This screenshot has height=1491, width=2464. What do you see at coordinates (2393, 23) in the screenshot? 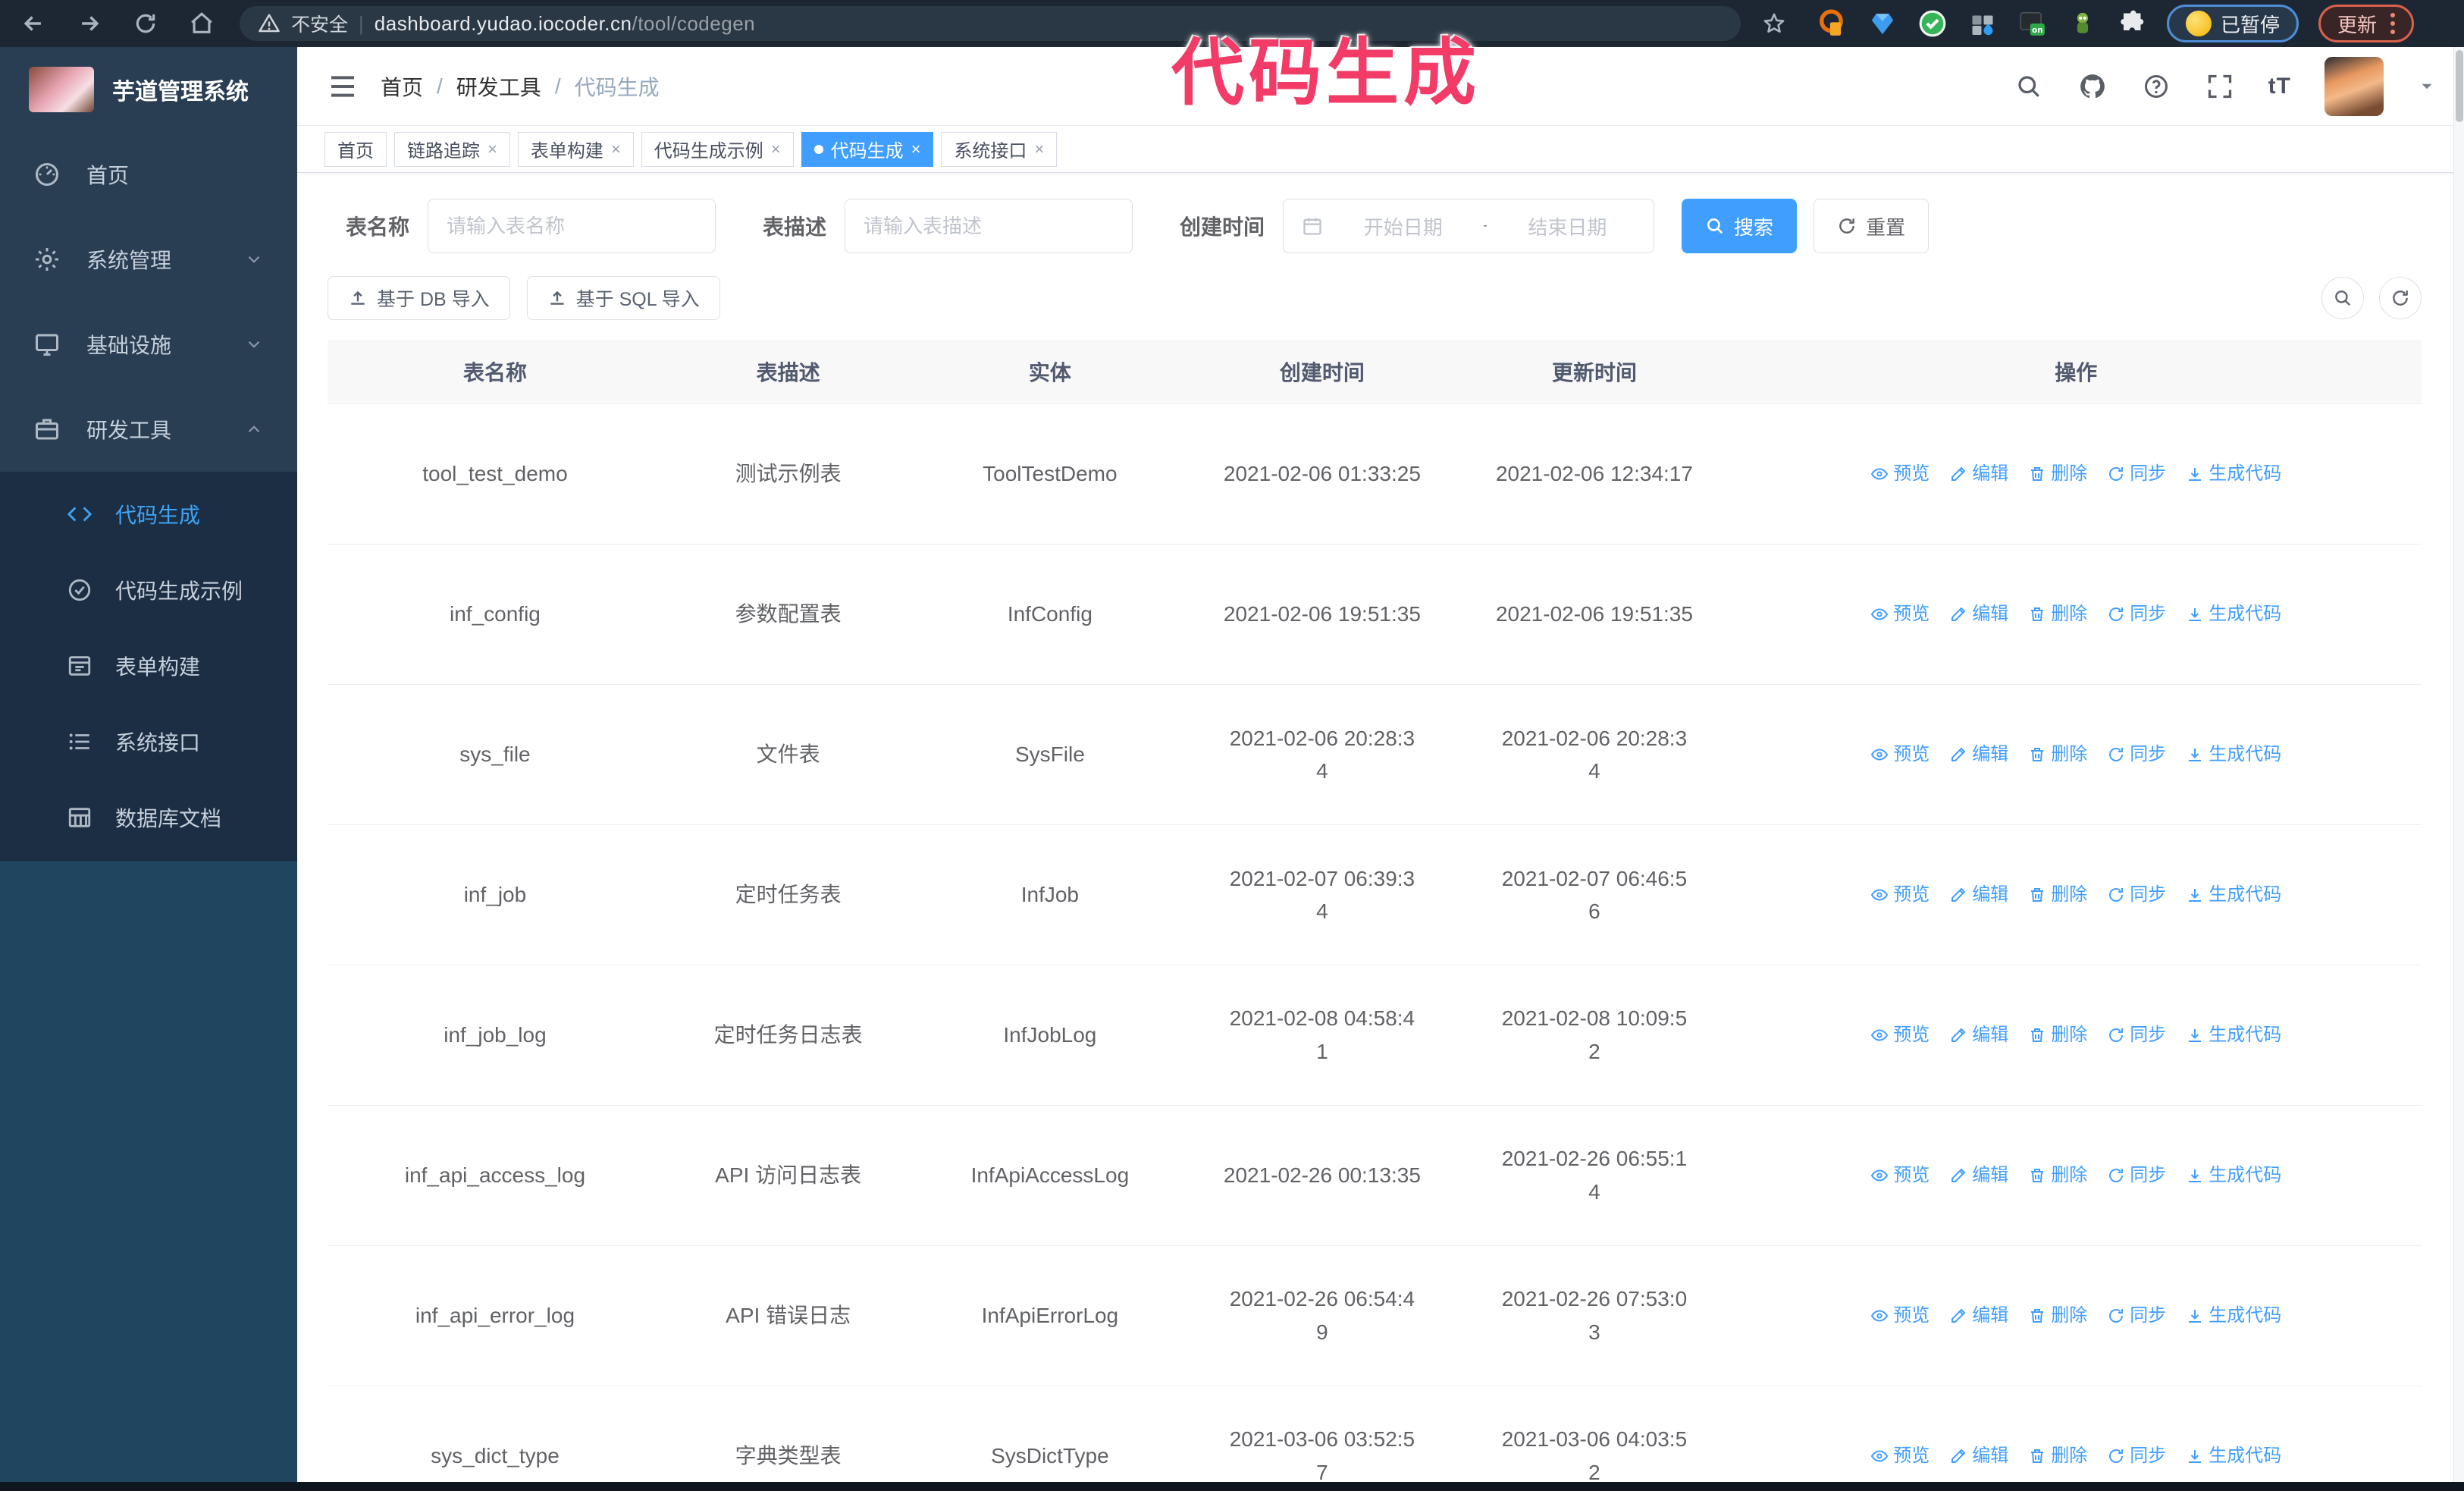
I see `browser-menu-dots-icon` at bounding box center [2393, 23].